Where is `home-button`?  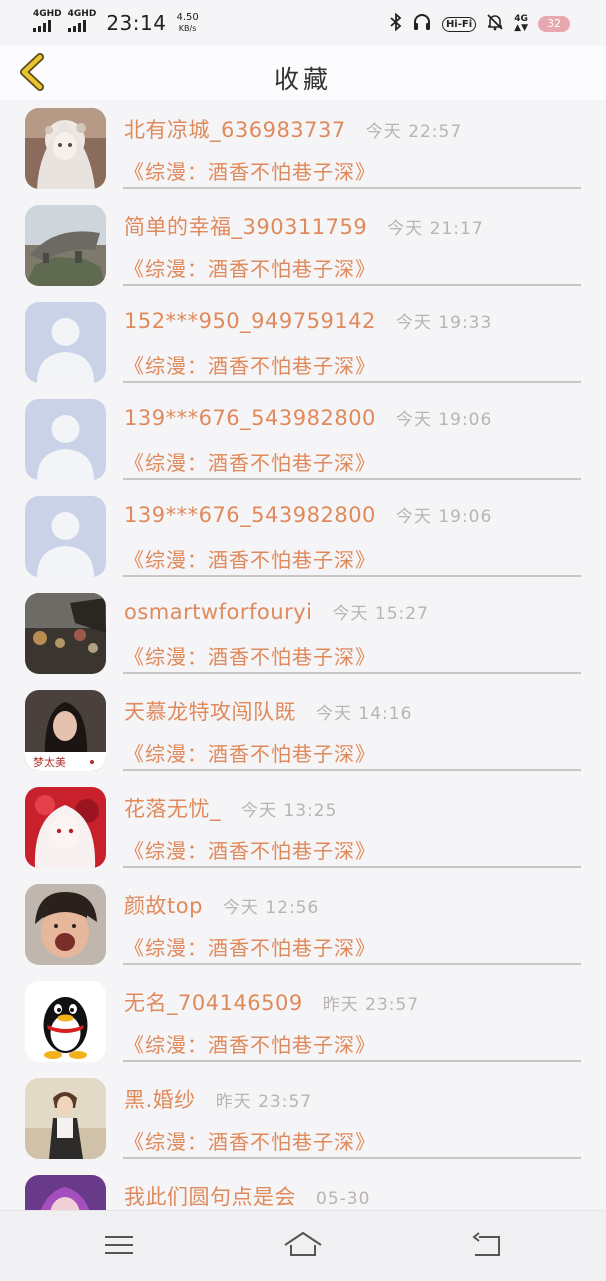 home-button is located at coordinates (303, 1245).